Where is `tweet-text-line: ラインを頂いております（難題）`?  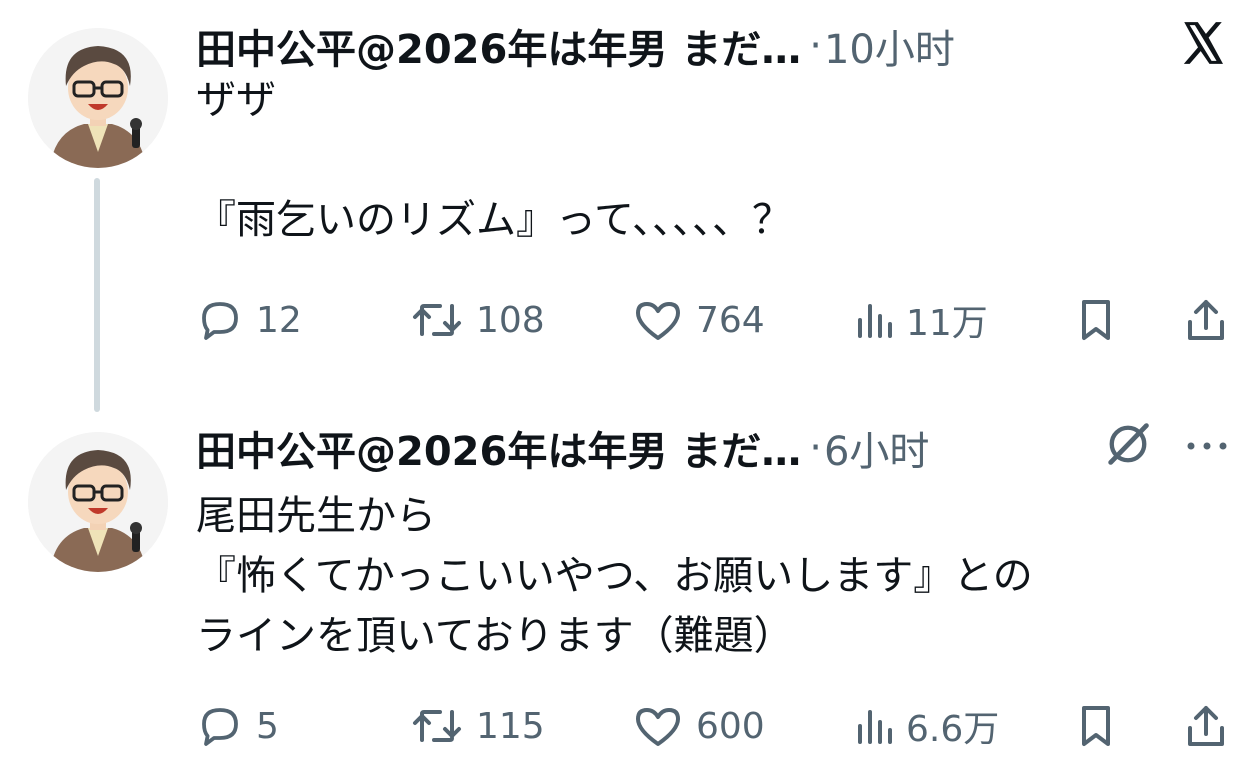
tweet-text-line: ラインを頂いております（難題） is located at coordinates (495, 636).